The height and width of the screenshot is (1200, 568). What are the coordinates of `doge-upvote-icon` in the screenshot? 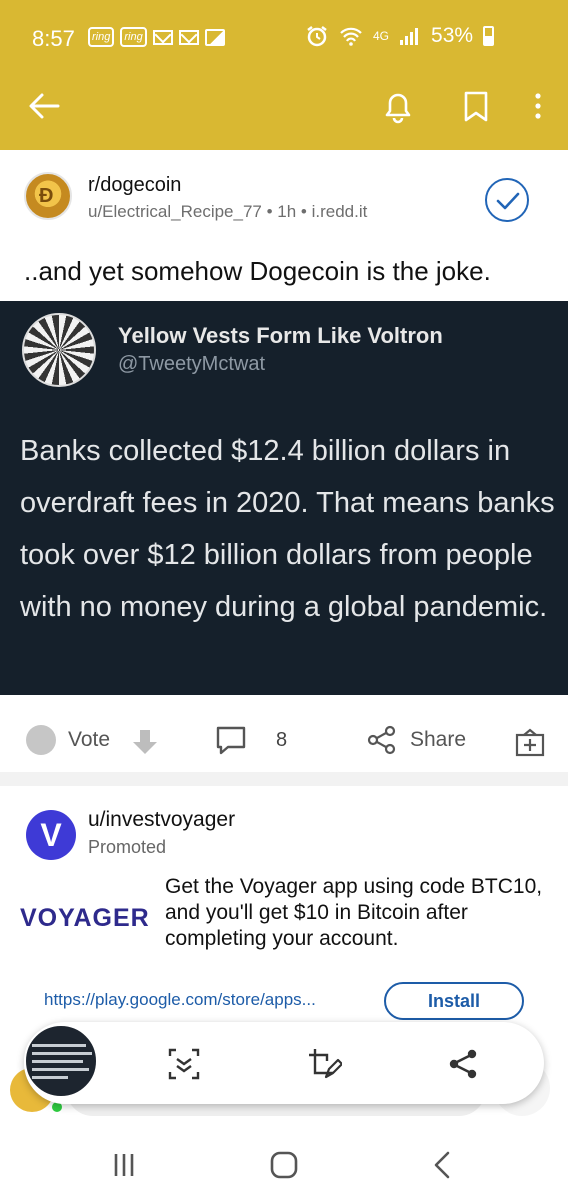 It's located at (41, 740).